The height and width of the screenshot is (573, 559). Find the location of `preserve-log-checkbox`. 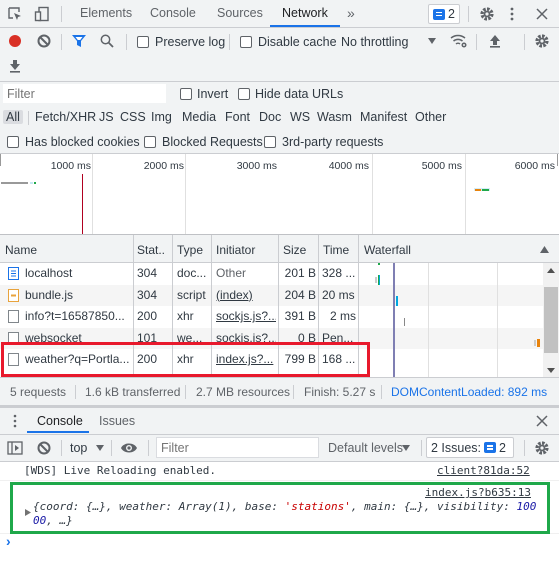

preserve-log-checkbox is located at coordinates (143, 42).